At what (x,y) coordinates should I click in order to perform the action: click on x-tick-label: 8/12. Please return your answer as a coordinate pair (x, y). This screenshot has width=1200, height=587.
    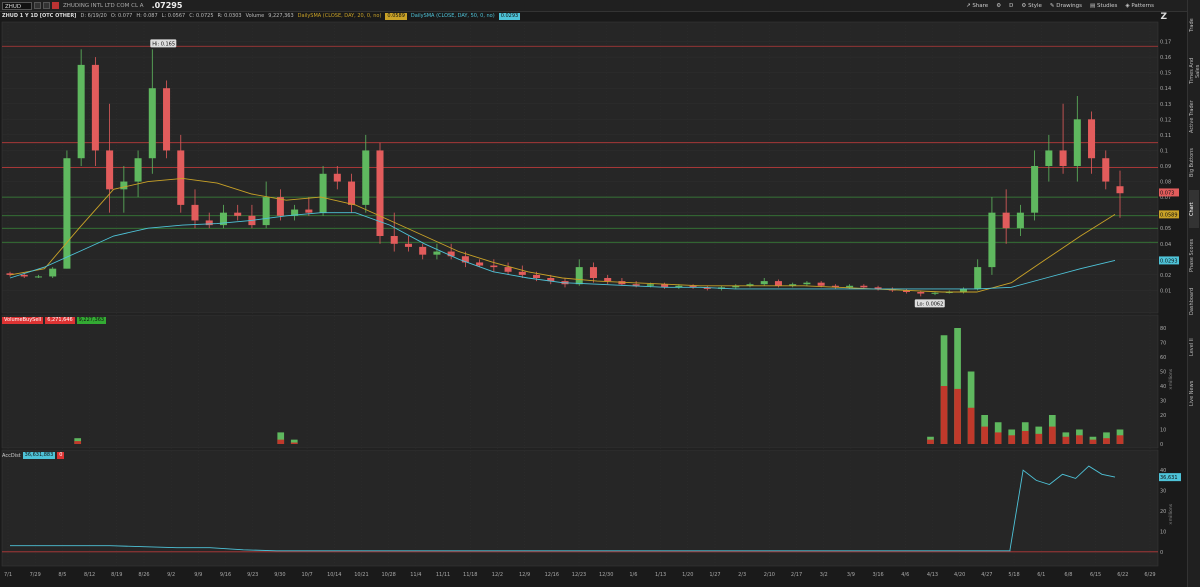
    Looking at the image, I should click on (89, 575).